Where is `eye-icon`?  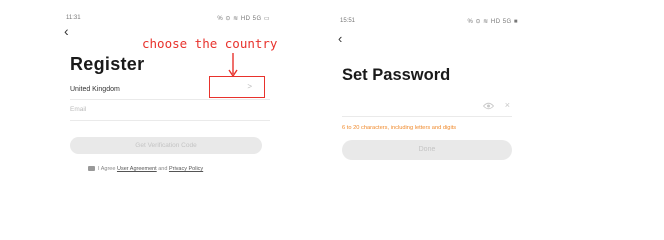 eye-icon is located at coordinates (488, 106).